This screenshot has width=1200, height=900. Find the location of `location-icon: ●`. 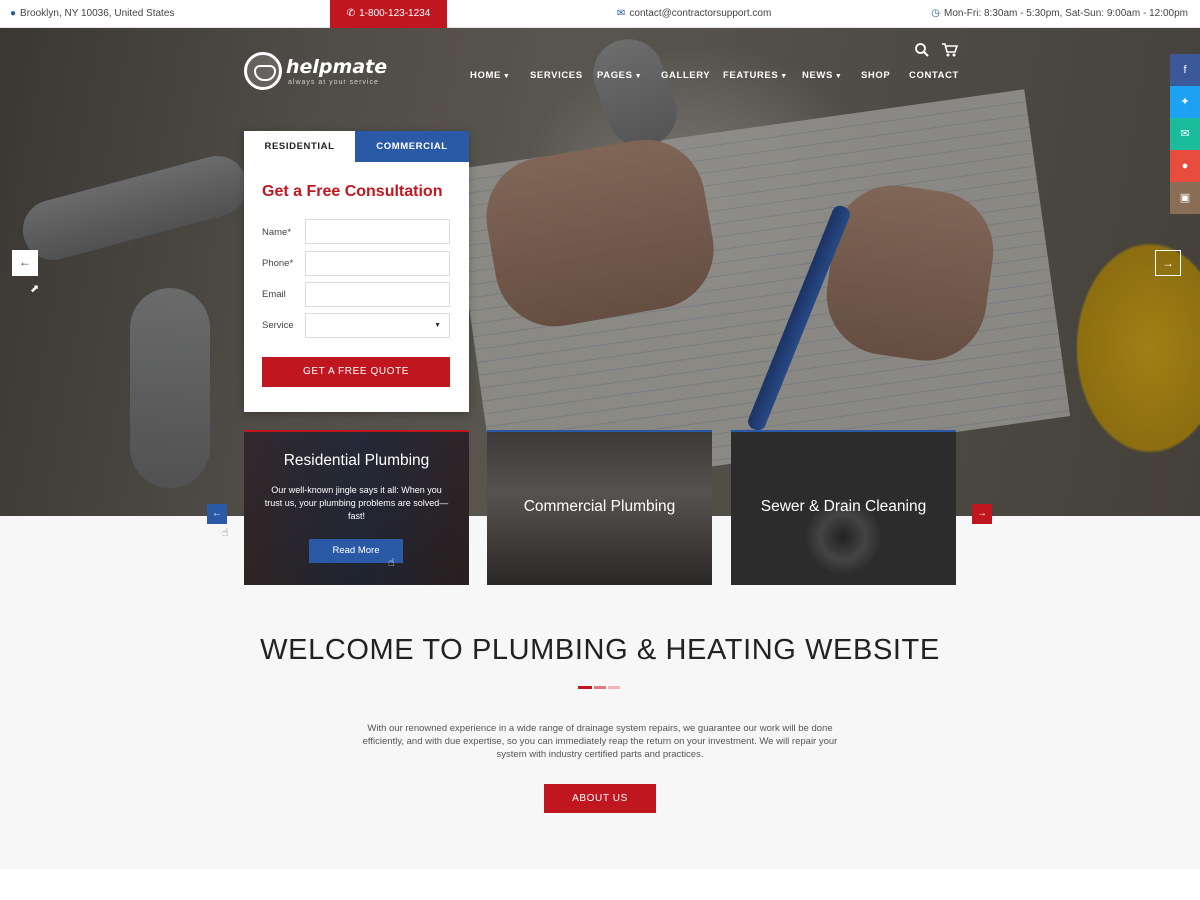

location-icon: ● is located at coordinates (1185, 166).